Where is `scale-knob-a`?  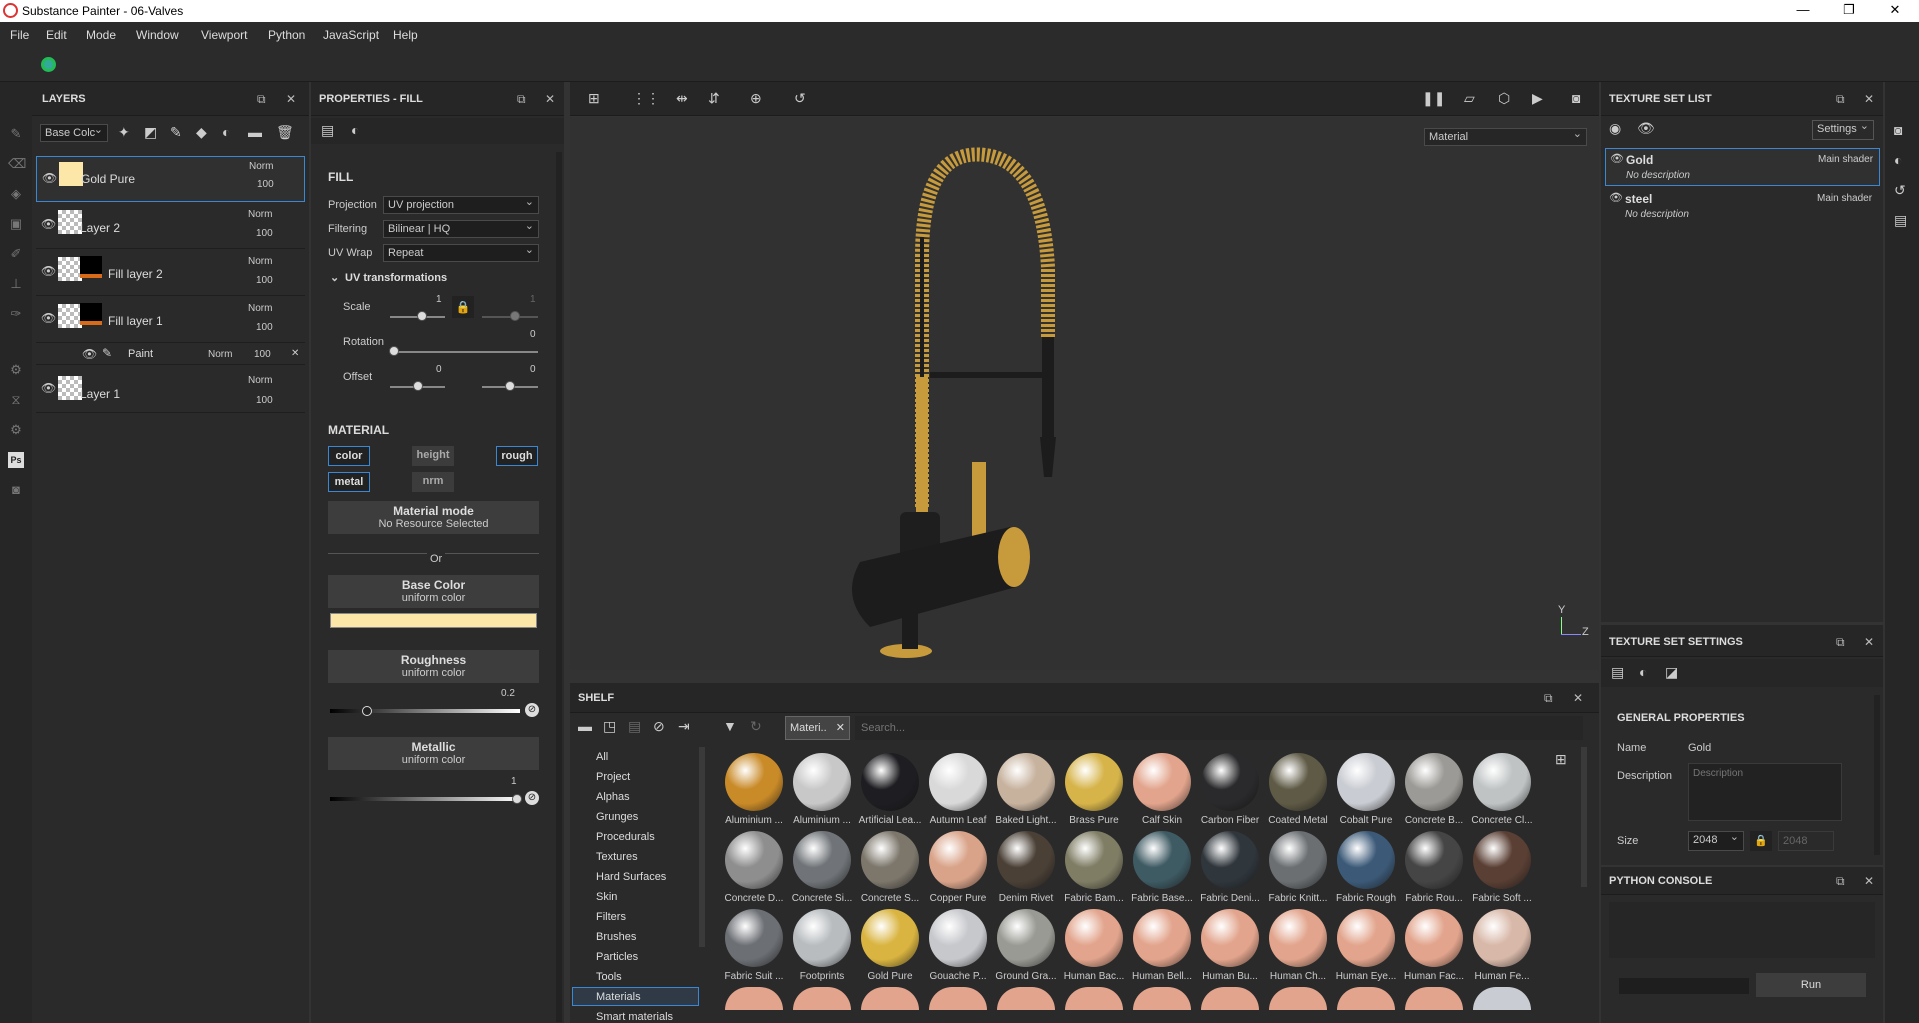 scale-knob-a is located at coordinates (422, 316).